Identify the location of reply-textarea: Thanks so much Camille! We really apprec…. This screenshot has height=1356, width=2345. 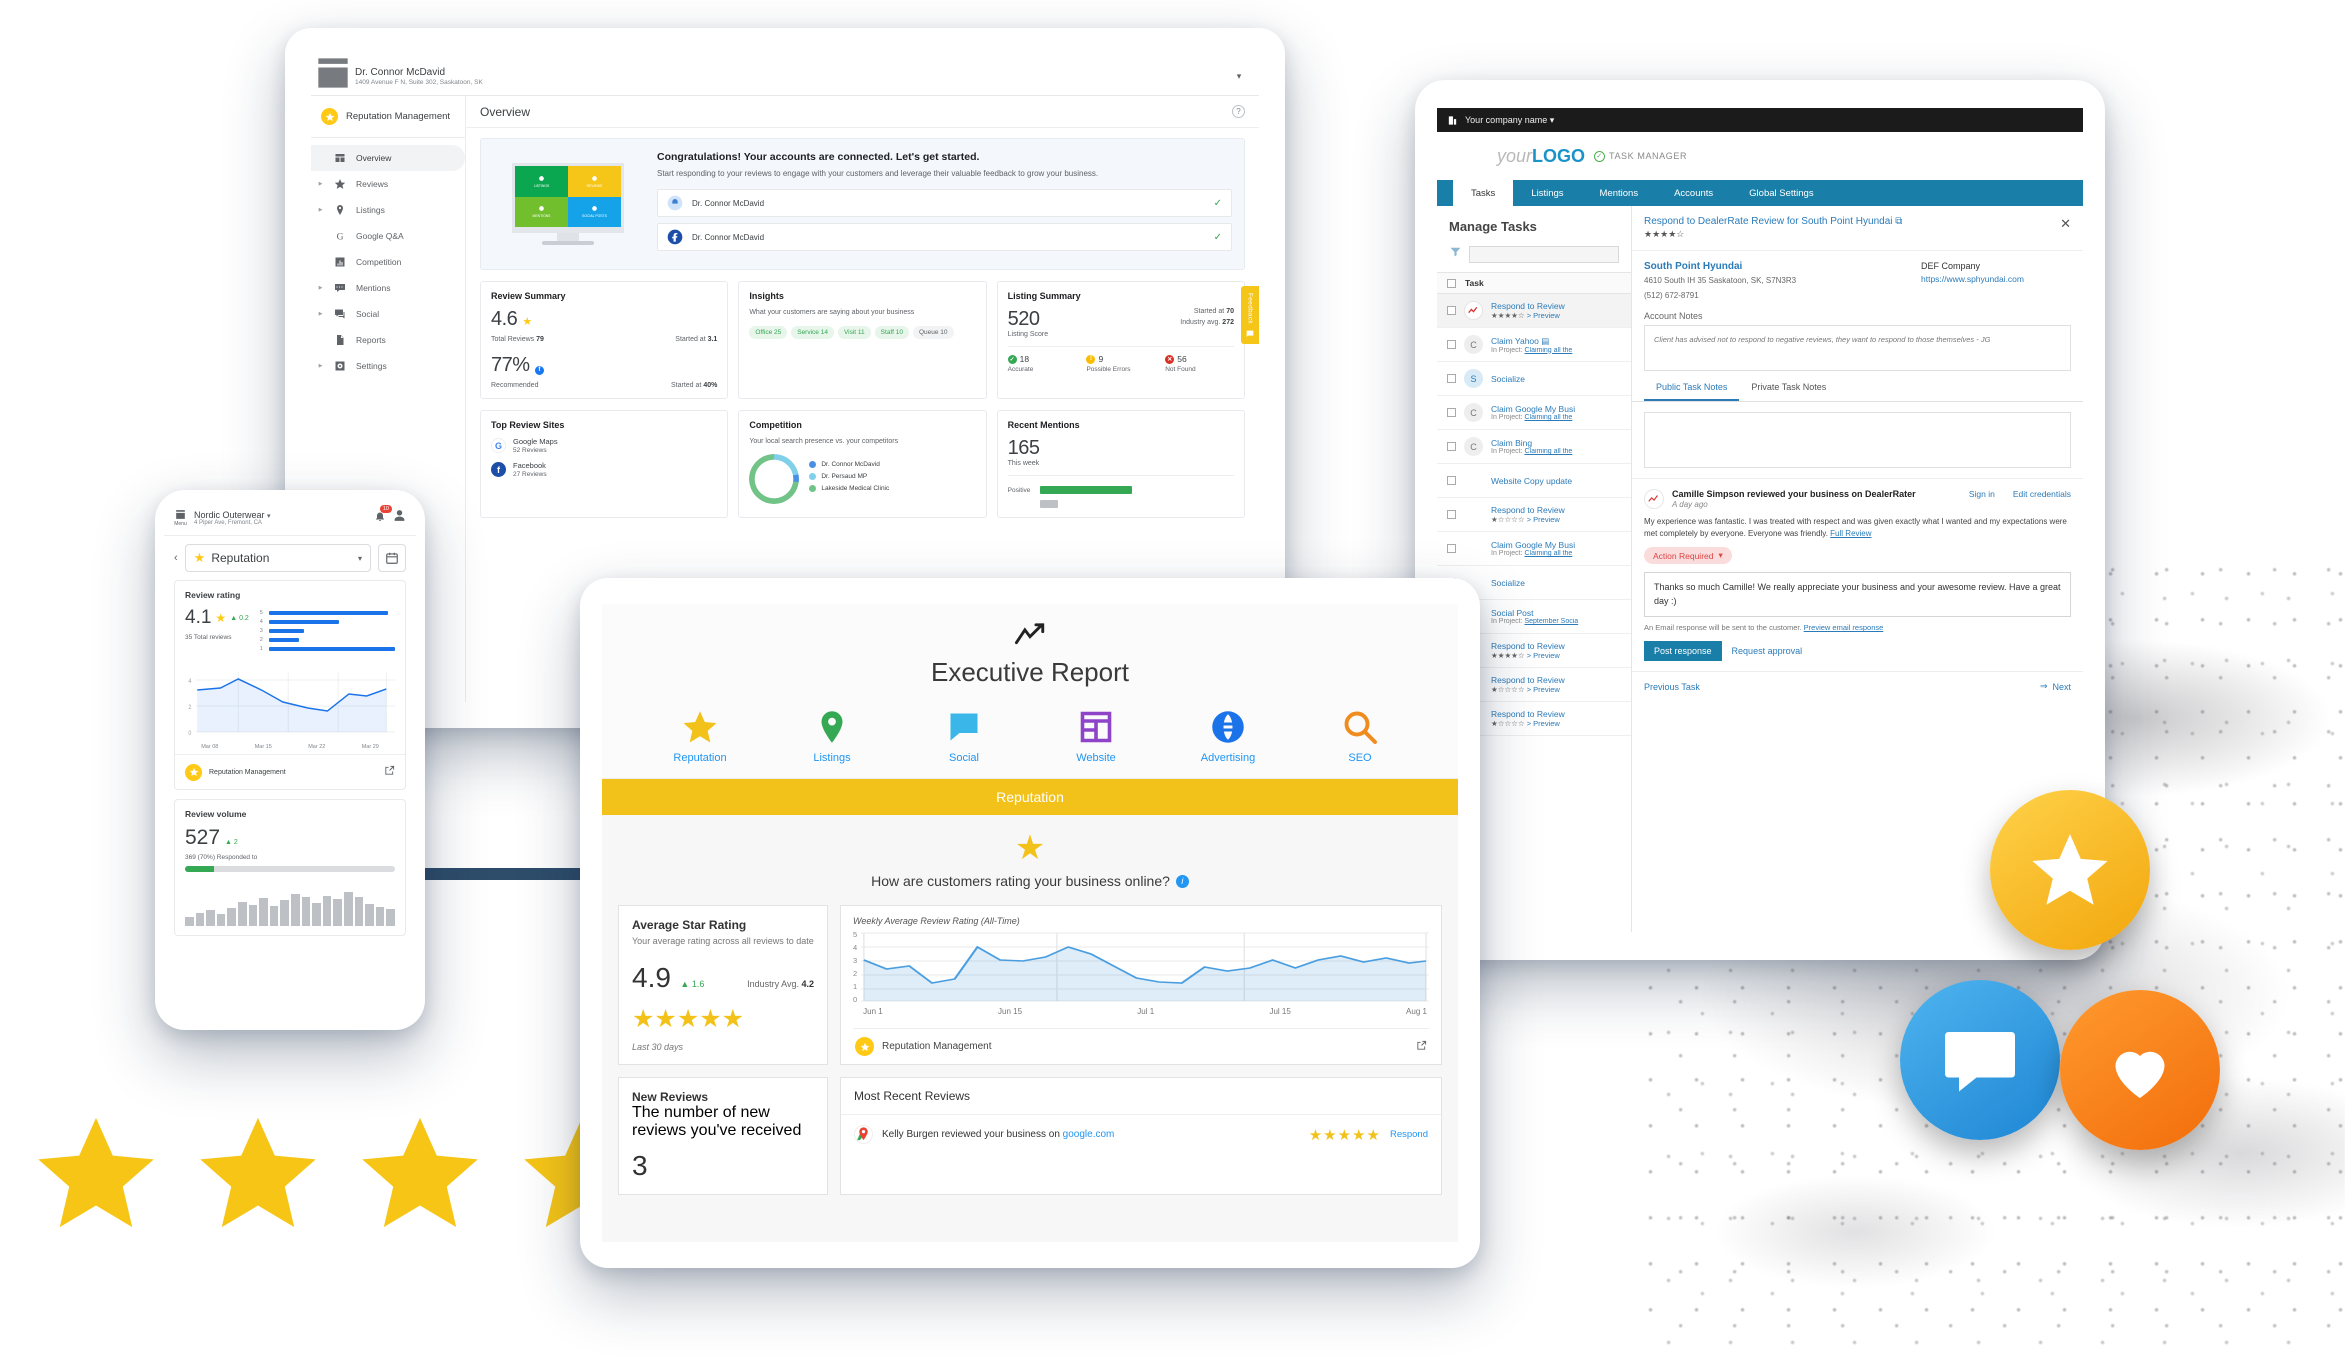
(1857, 595).